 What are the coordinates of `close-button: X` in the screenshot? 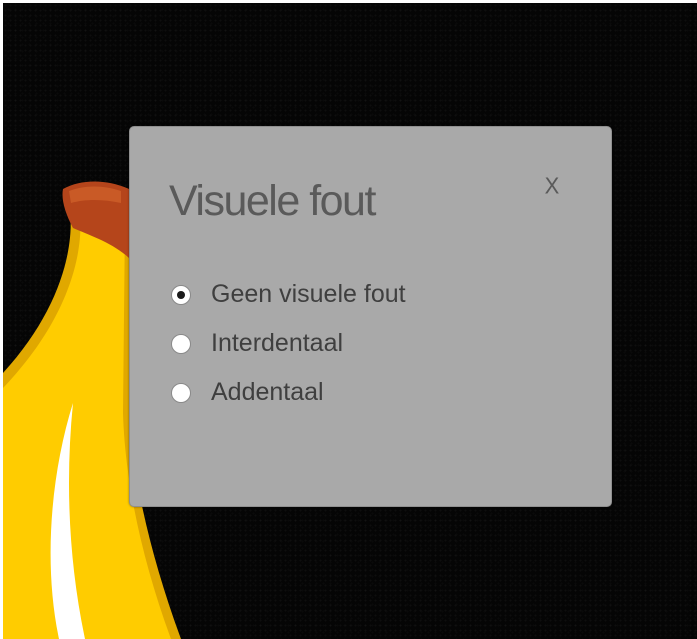 It's located at (552, 185).